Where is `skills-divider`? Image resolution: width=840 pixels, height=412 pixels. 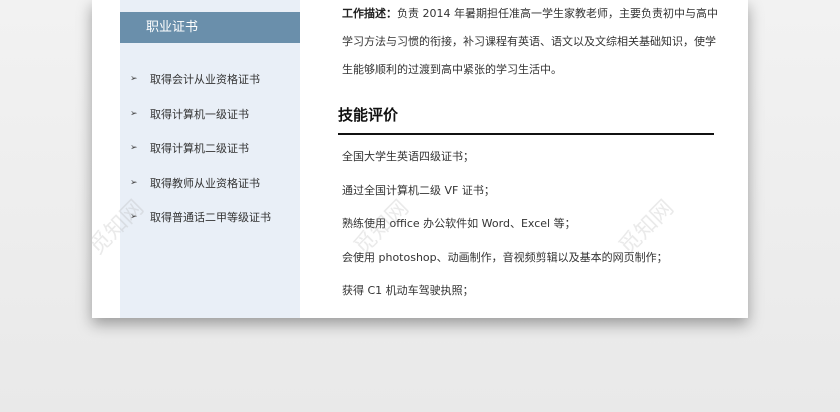 skills-divider is located at coordinates (526, 134).